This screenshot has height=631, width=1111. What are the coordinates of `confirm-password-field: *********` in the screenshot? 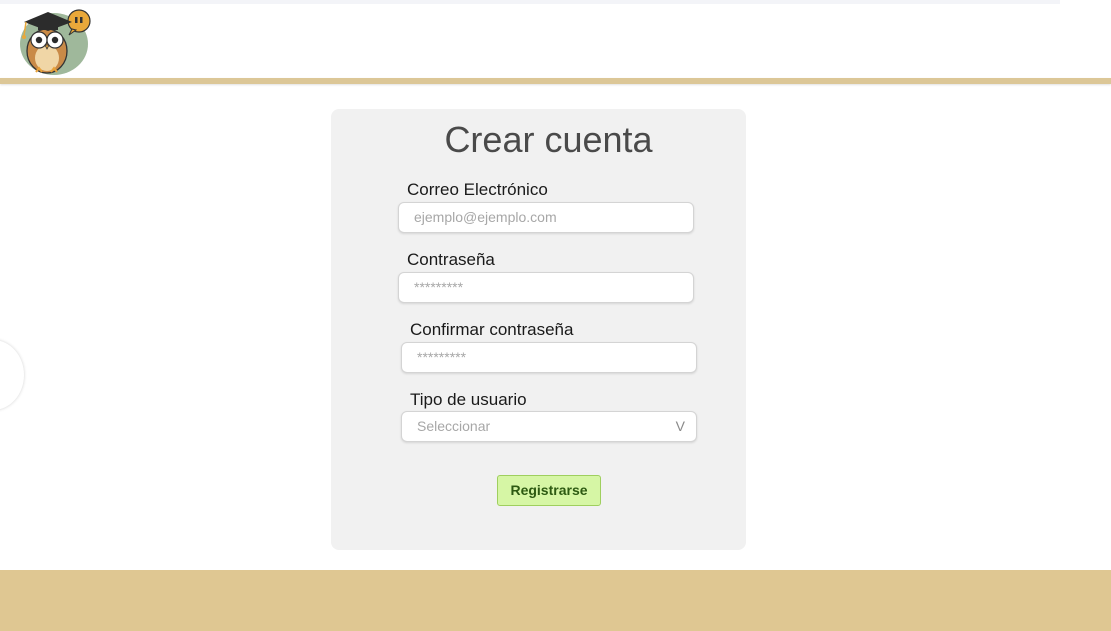 It's located at (549, 357).